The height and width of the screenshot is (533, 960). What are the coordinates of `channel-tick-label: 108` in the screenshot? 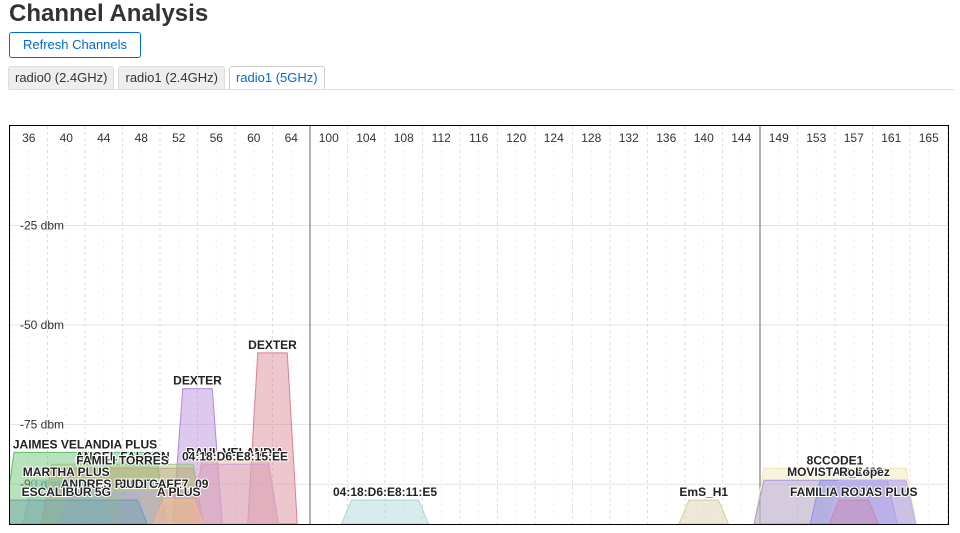 It's located at (404, 138).